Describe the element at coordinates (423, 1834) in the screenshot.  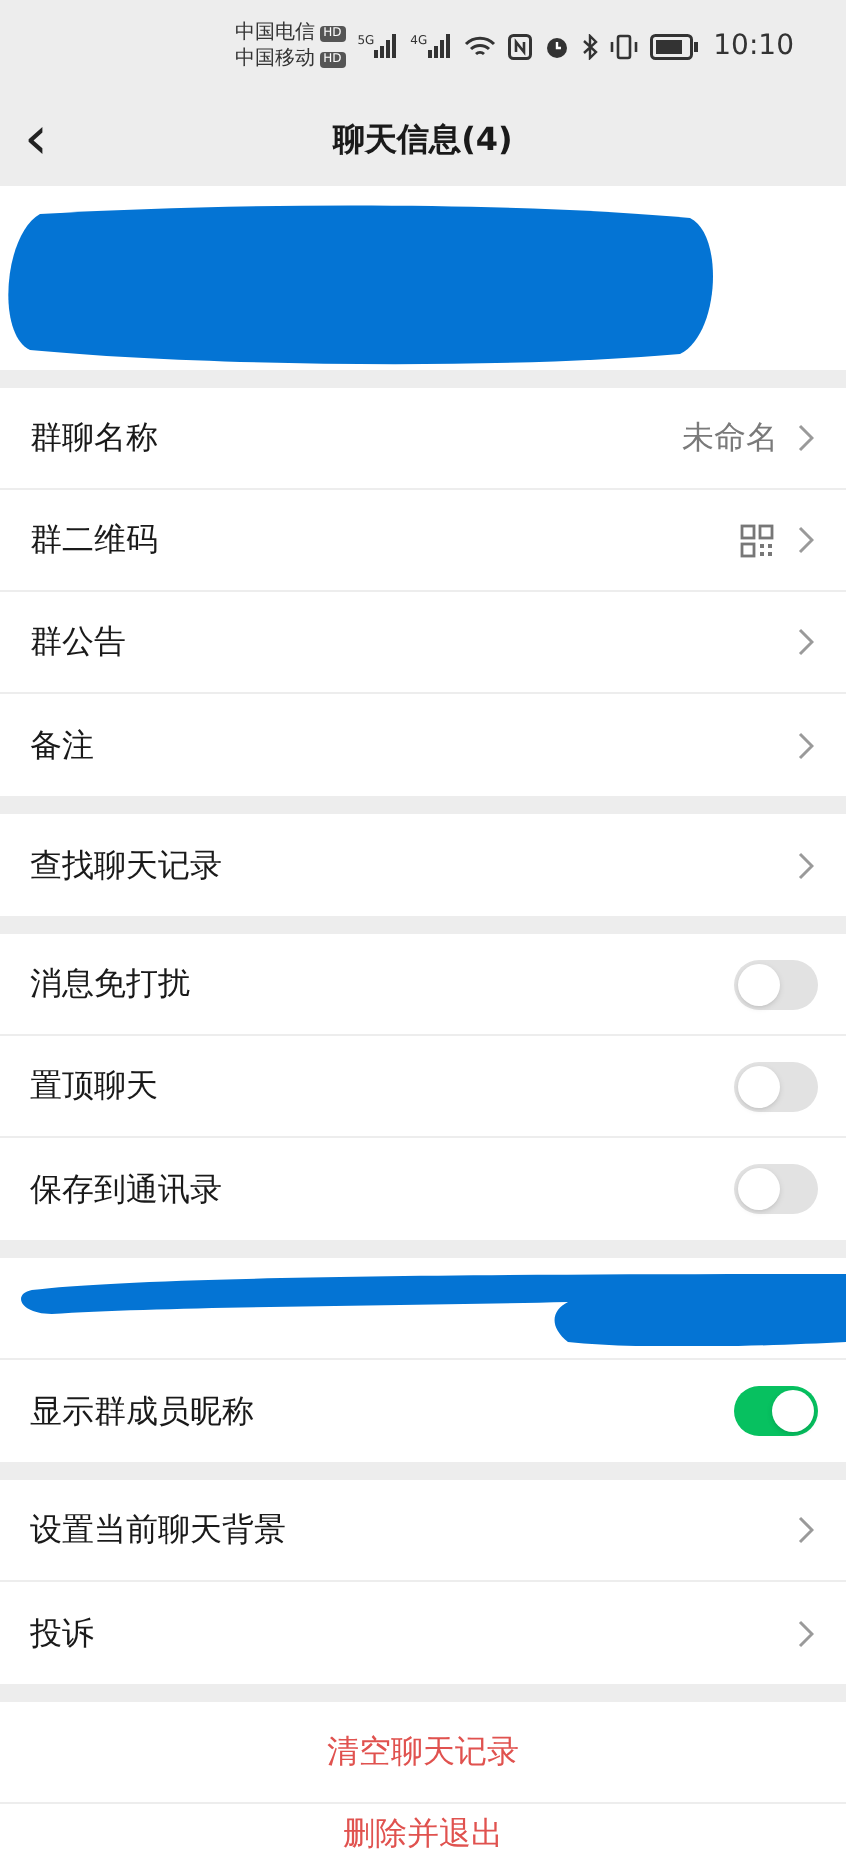
I see `danger-action: 删除并退出` at that location.